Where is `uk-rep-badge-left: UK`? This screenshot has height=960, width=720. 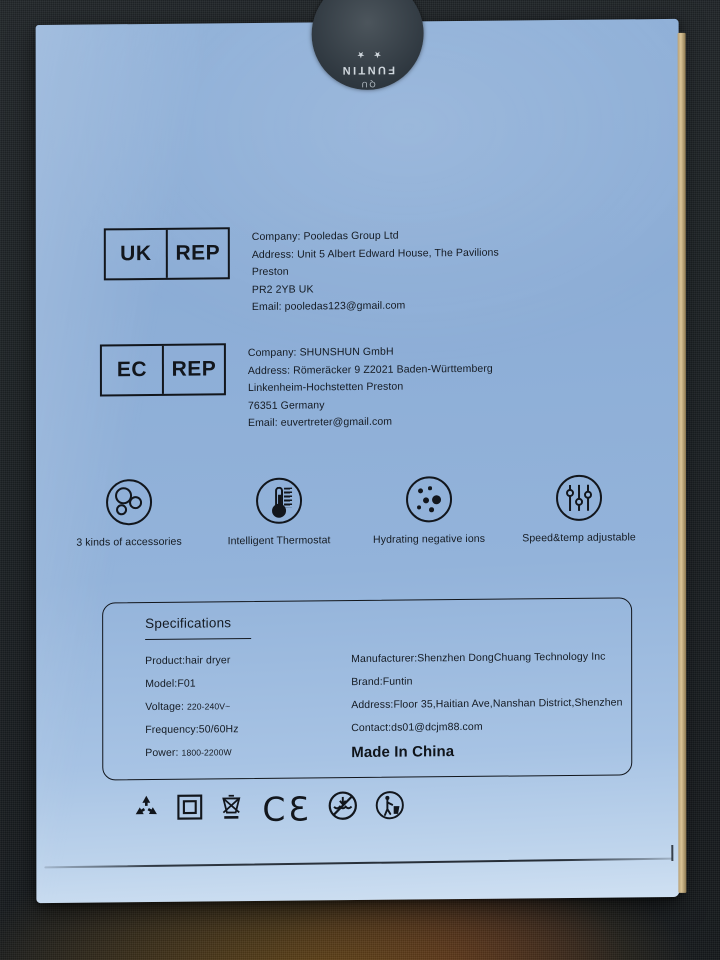 uk-rep-badge-left: UK is located at coordinates (136, 253).